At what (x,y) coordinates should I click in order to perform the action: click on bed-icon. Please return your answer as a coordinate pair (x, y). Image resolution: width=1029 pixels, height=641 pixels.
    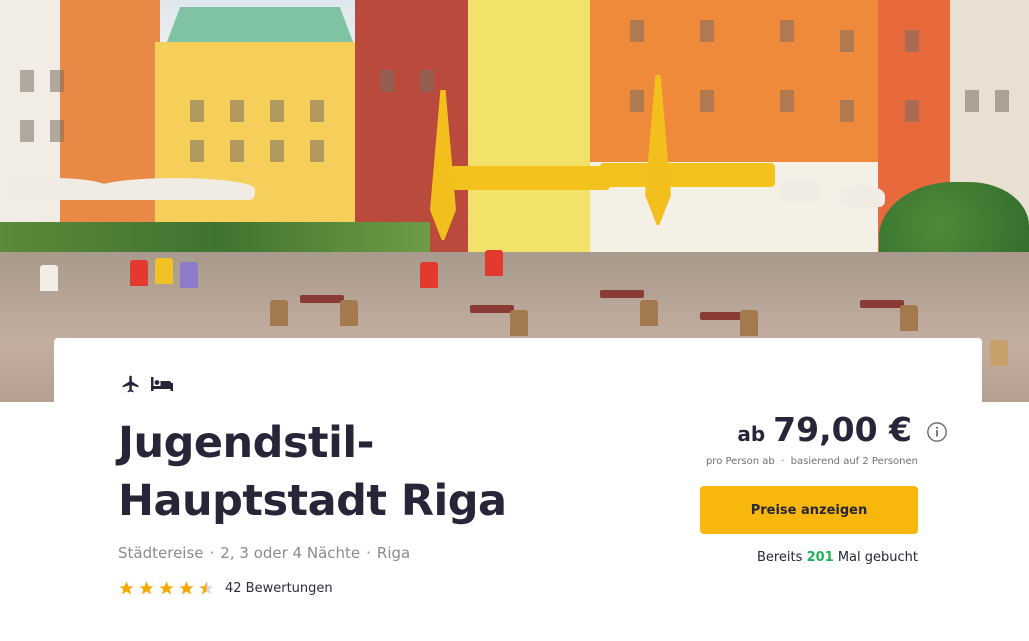
    Looking at the image, I should click on (162, 384).